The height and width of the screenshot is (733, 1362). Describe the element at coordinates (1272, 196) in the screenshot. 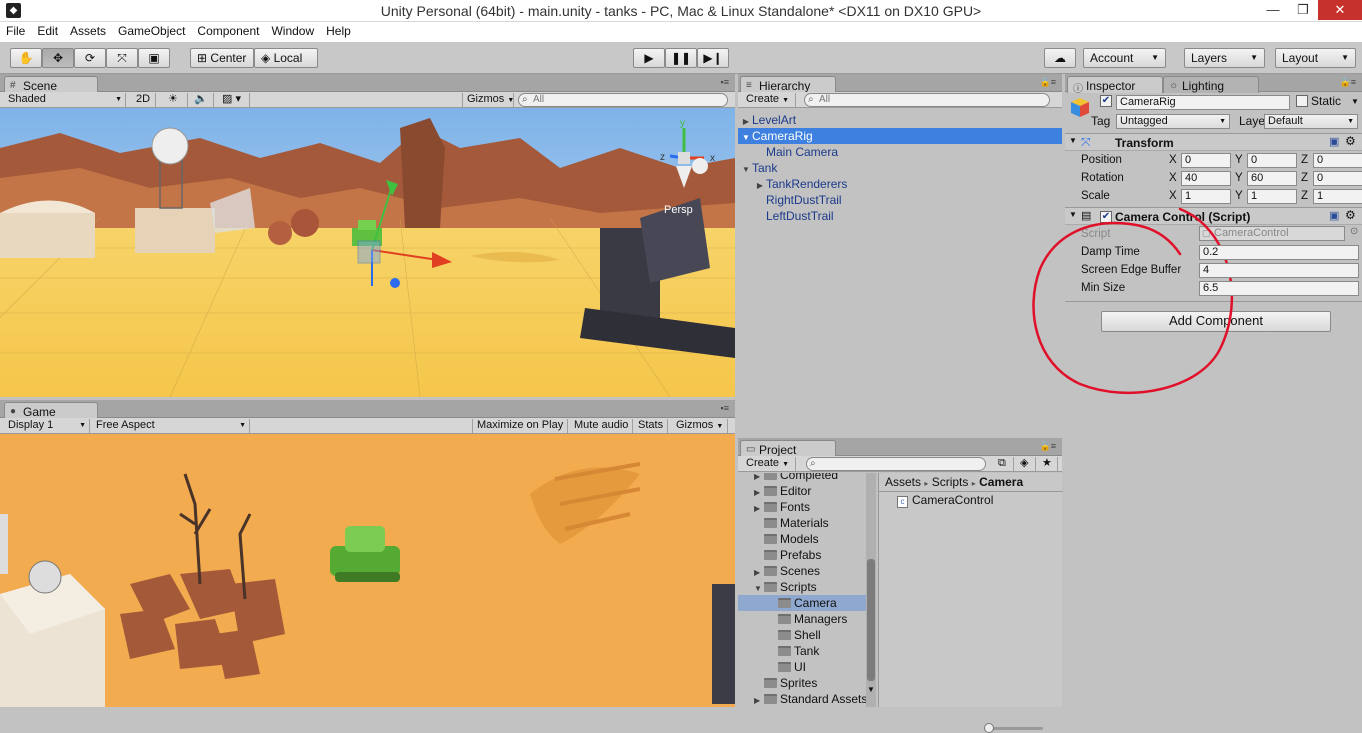

I see `transform-scale-y-field: 1` at that location.